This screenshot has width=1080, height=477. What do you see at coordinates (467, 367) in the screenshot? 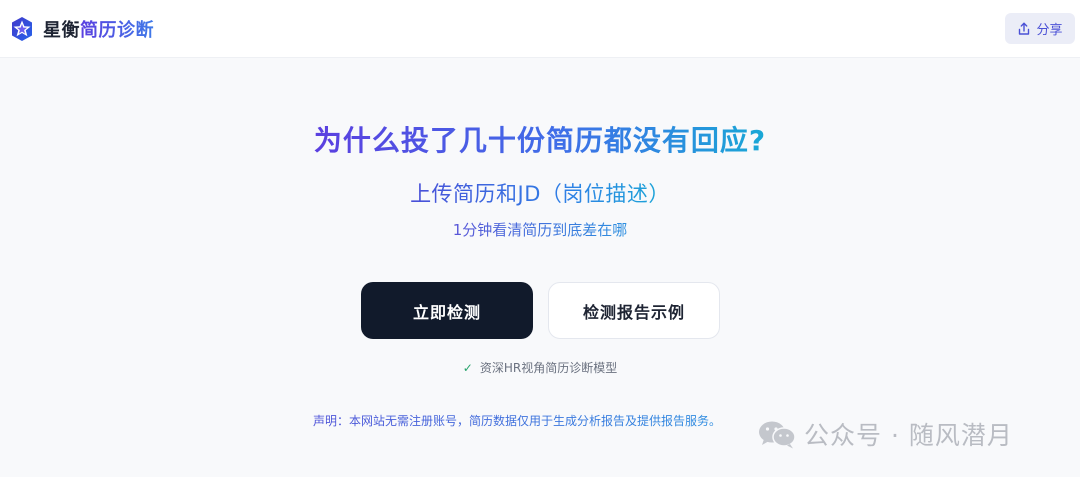
I see `check-icon: ✓` at bounding box center [467, 367].